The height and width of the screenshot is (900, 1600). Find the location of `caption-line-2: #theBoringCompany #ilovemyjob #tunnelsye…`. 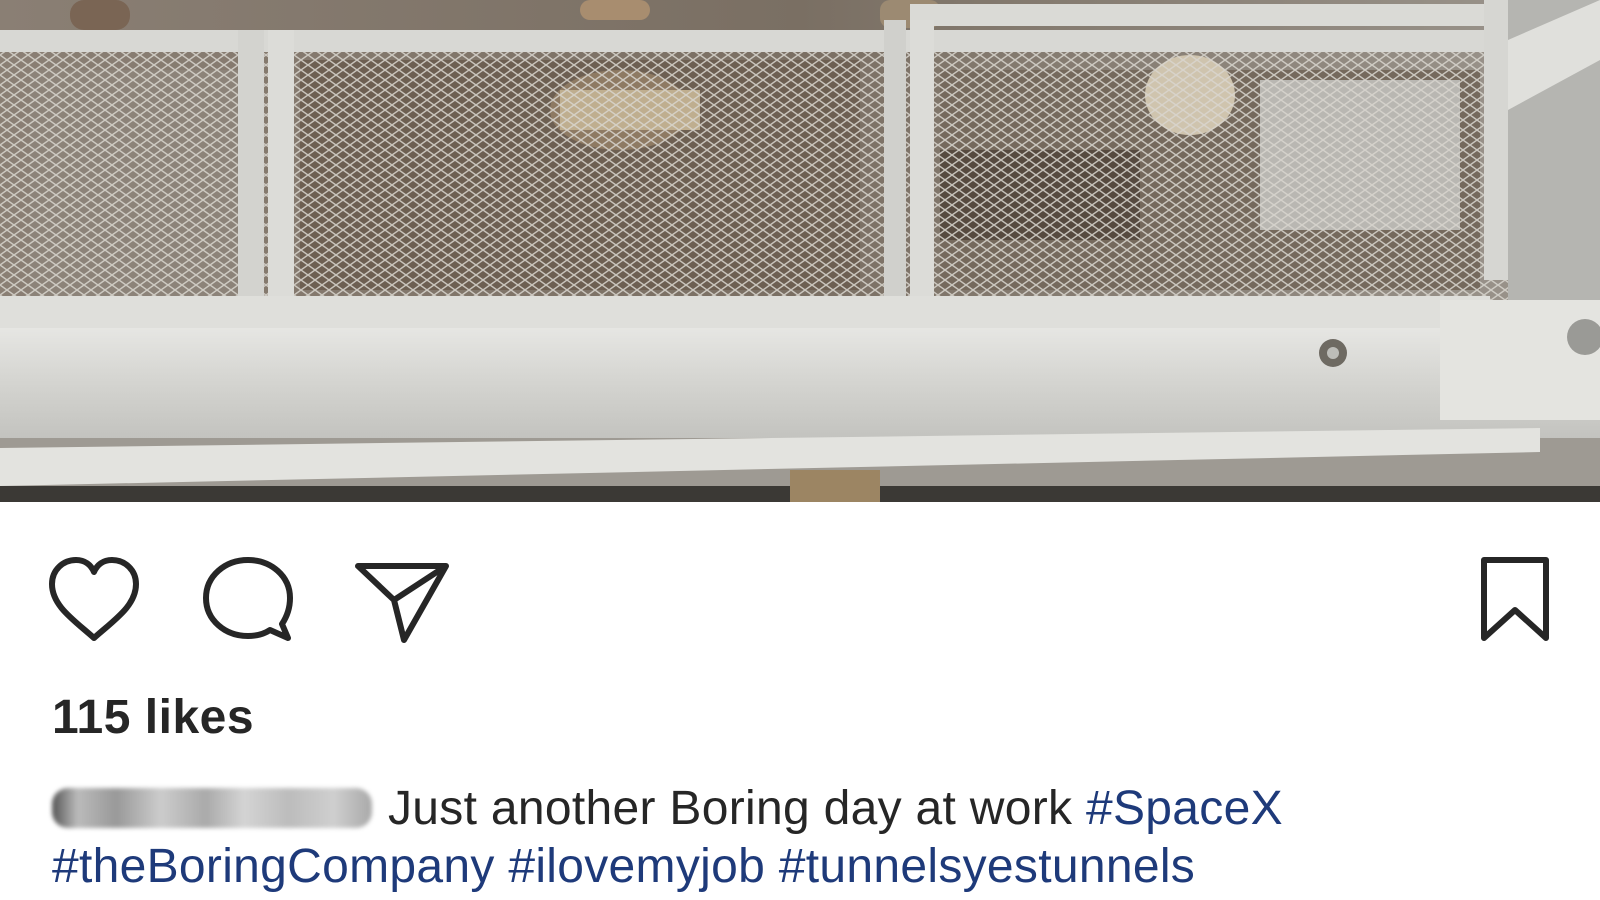

caption-line-2: #theBoringCompany #ilovemyjob #tunnelsye… is located at coordinates (812, 867).